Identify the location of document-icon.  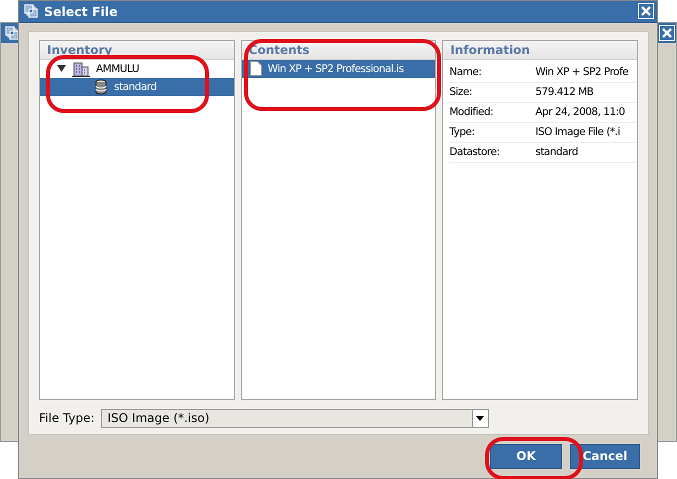
(256, 68).